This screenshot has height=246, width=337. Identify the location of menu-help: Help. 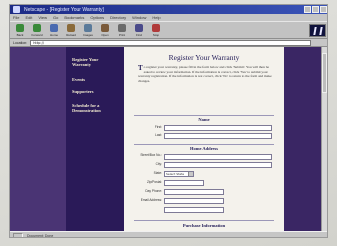
(156, 17).